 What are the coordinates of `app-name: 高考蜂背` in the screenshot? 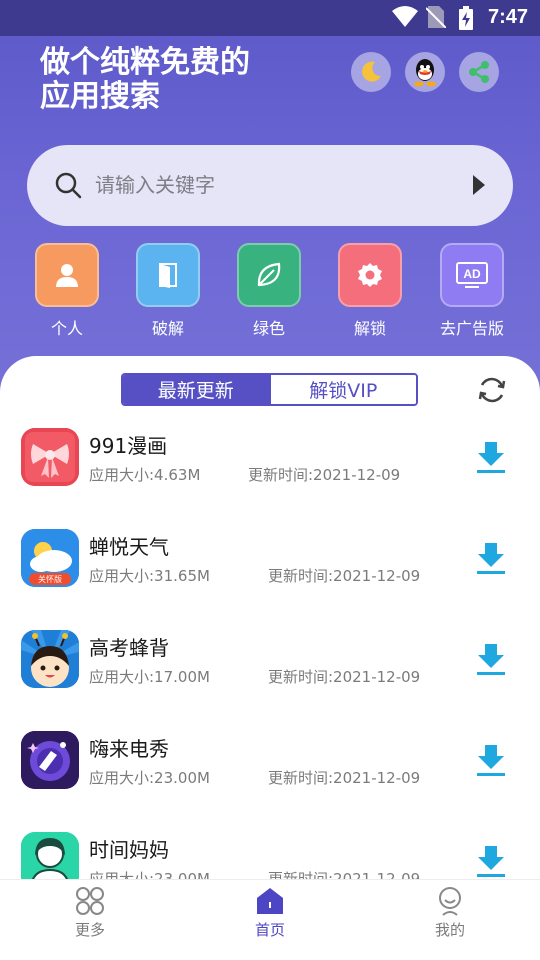 It's located at (129, 648).